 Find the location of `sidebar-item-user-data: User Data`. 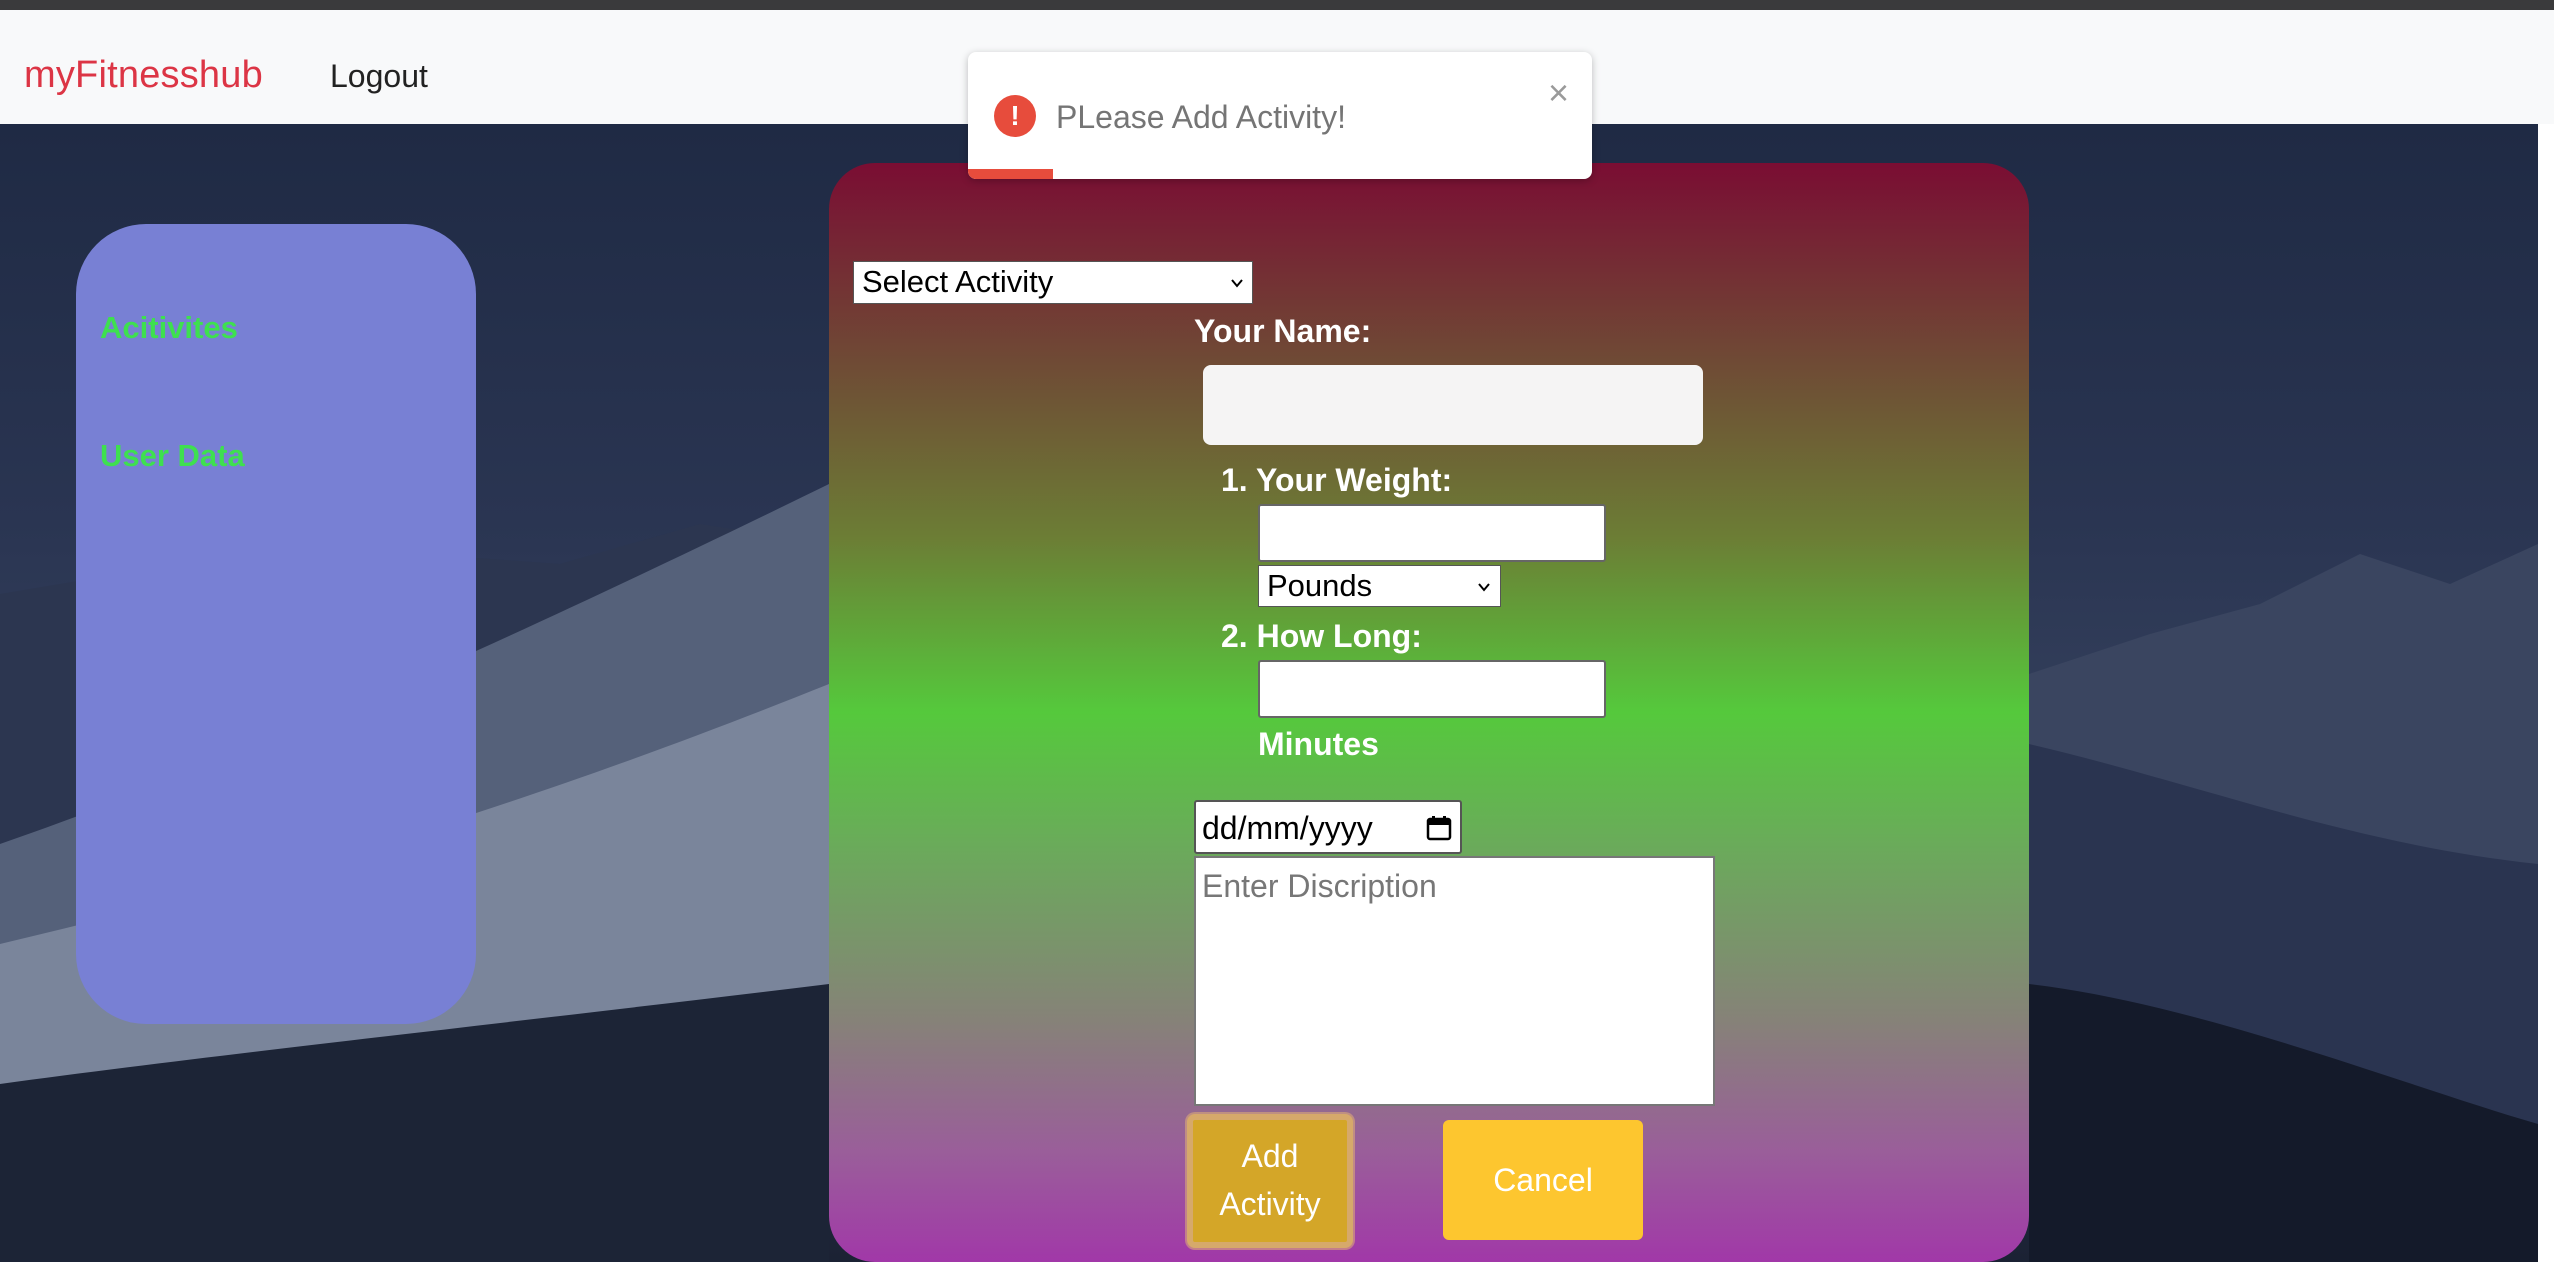

sidebar-item-user-data: User Data is located at coordinates (172, 456).